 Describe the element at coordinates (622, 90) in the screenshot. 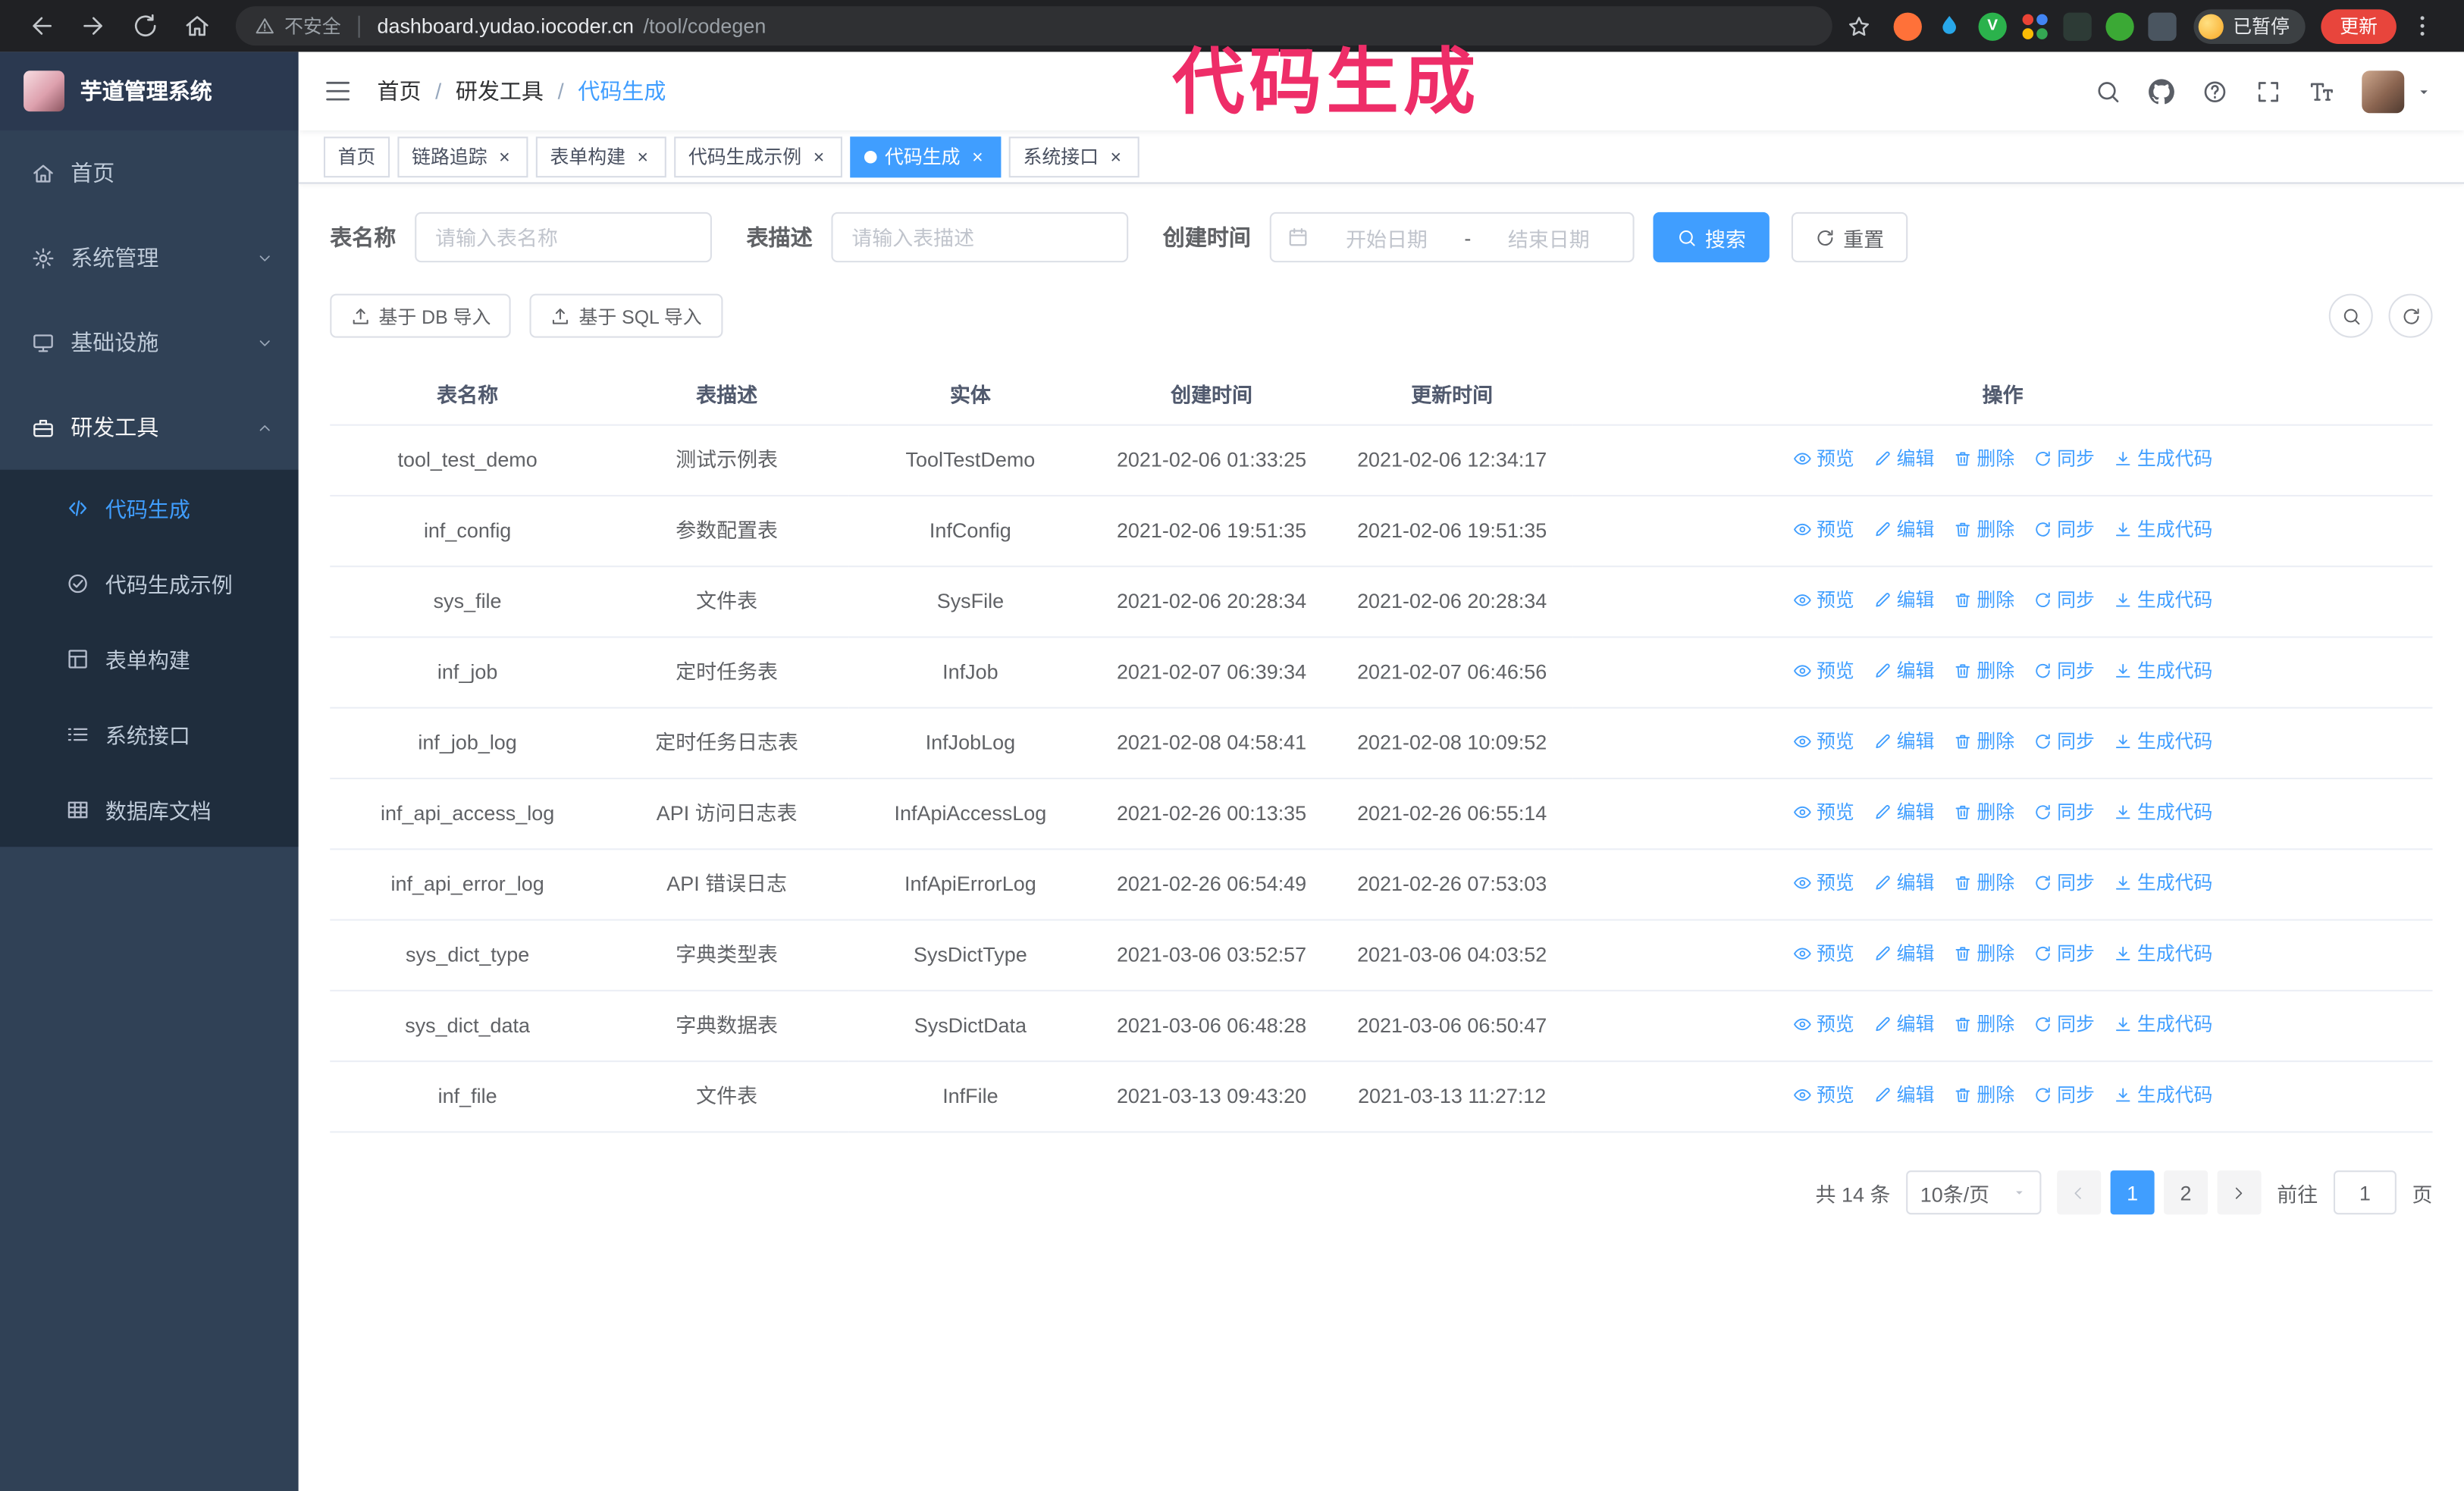

I see `breadcrumb-item-codegen: 代码生成` at that location.